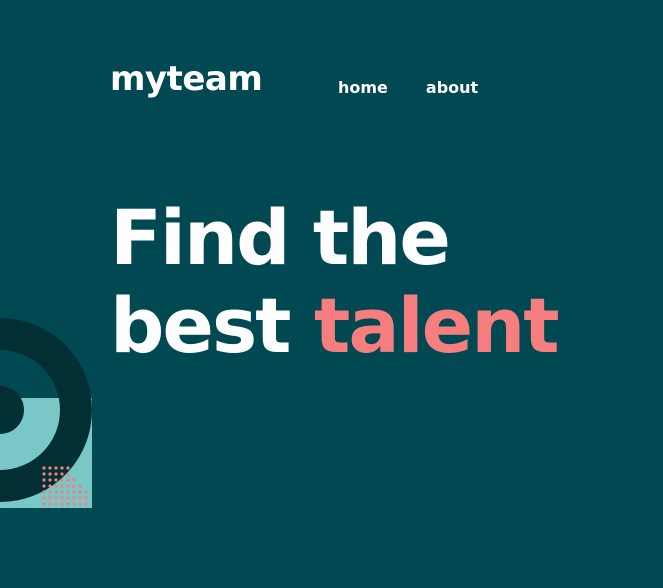  Describe the element at coordinates (46, 413) in the screenshot. I see `decorative-pattern` at that location.